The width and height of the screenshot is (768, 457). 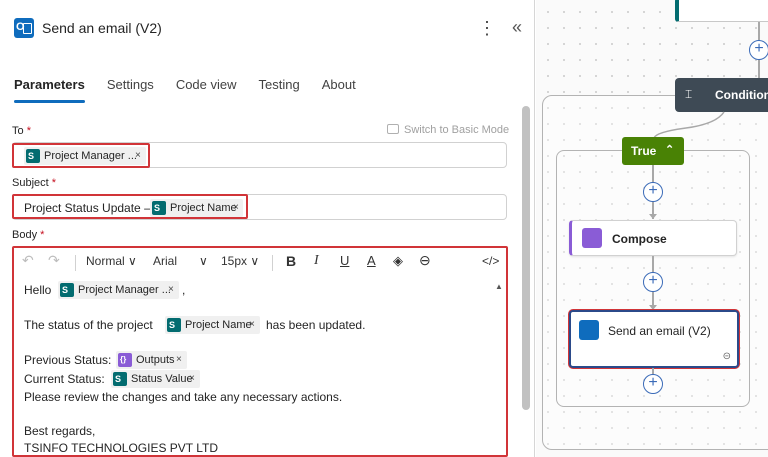 I want to click on compose-title: Compose, so click(x=639, y=239).